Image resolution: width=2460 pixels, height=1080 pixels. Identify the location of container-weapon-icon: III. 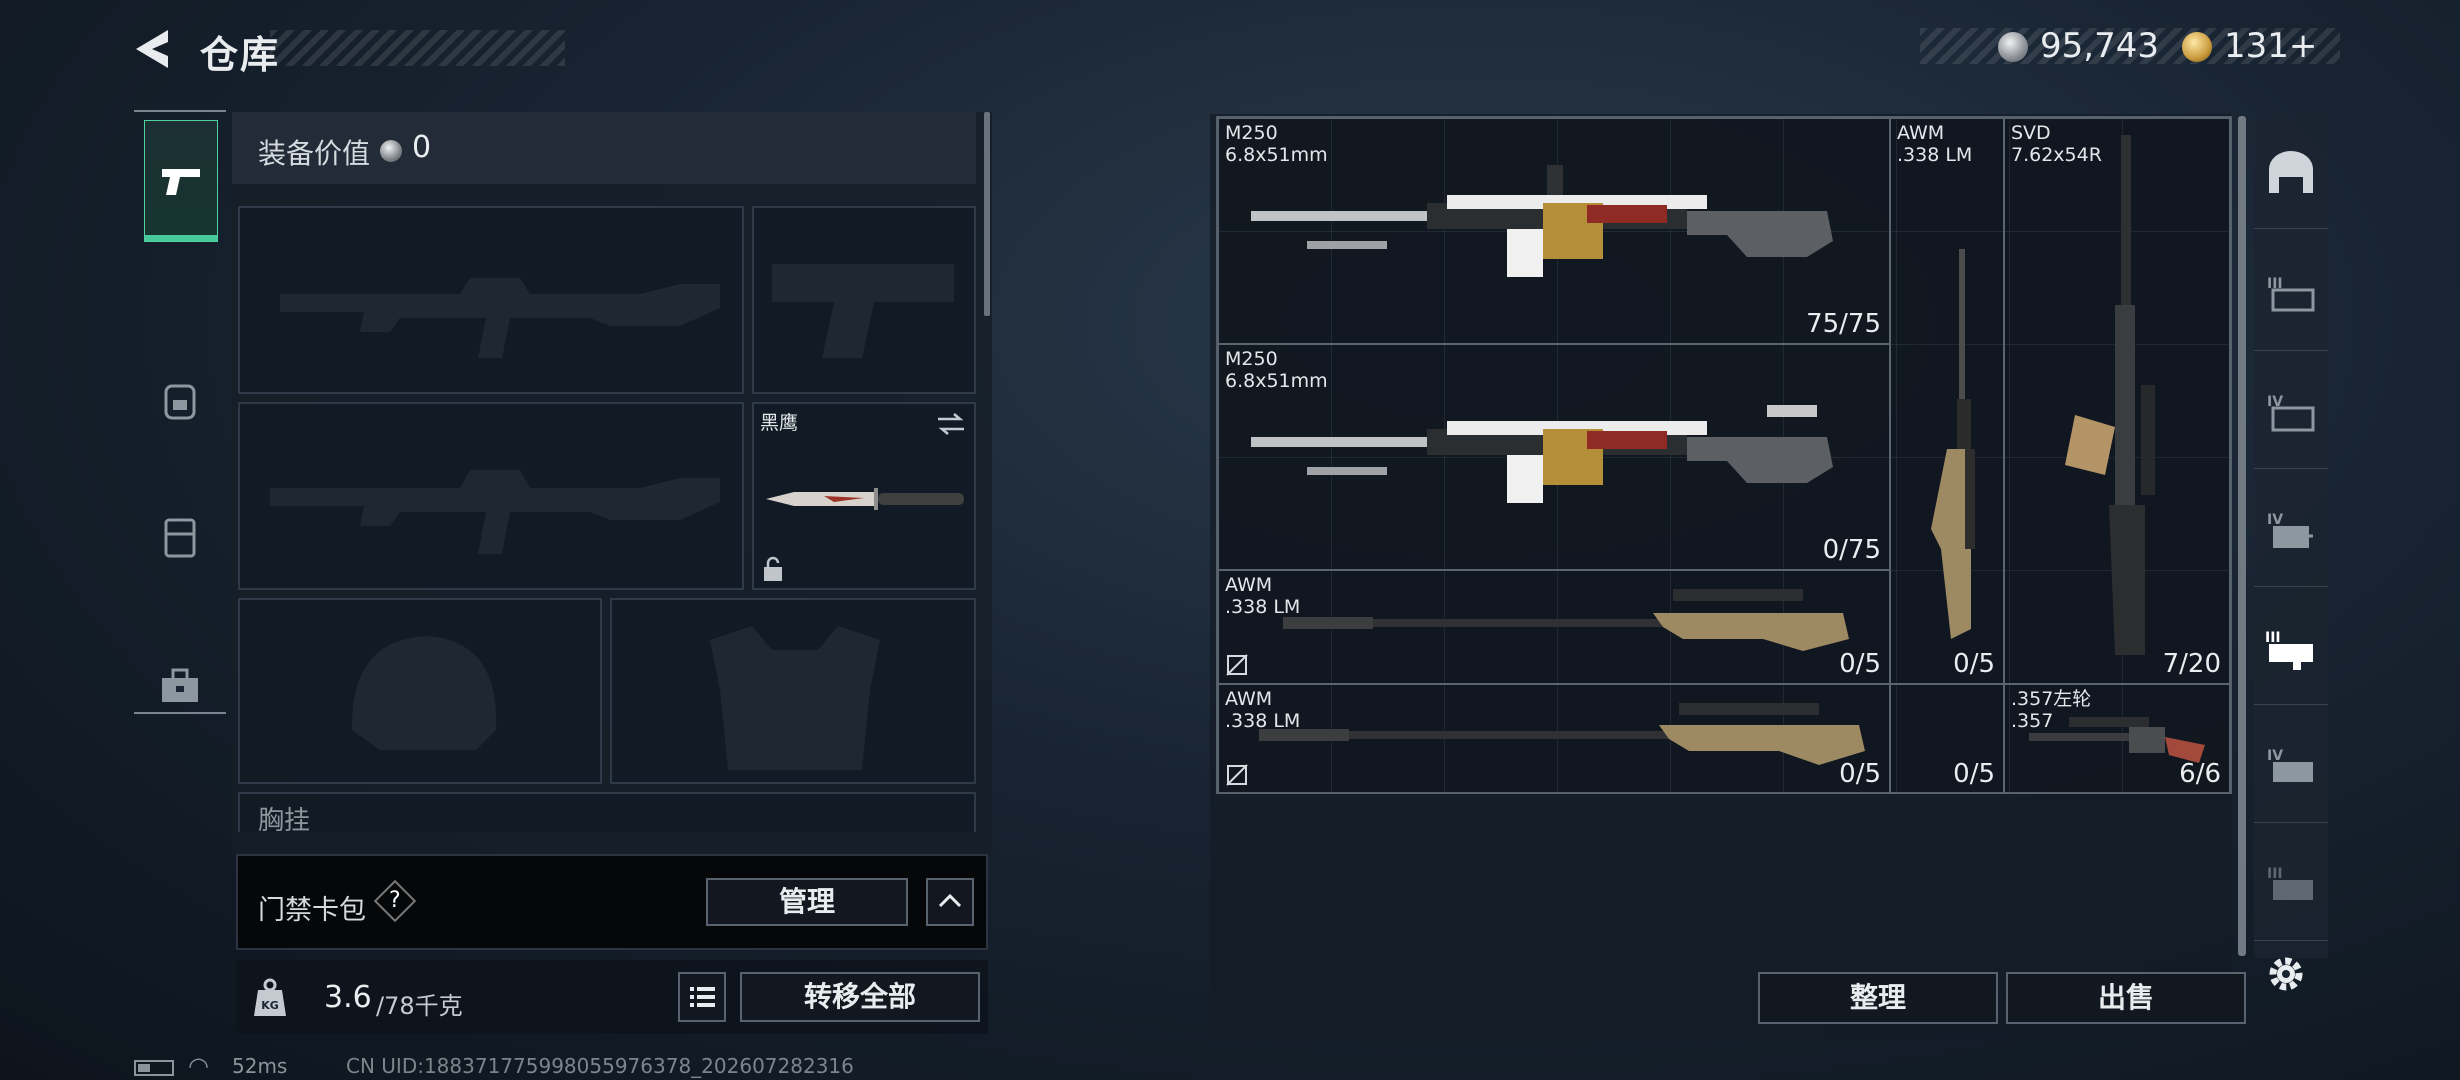
(2289, 650).